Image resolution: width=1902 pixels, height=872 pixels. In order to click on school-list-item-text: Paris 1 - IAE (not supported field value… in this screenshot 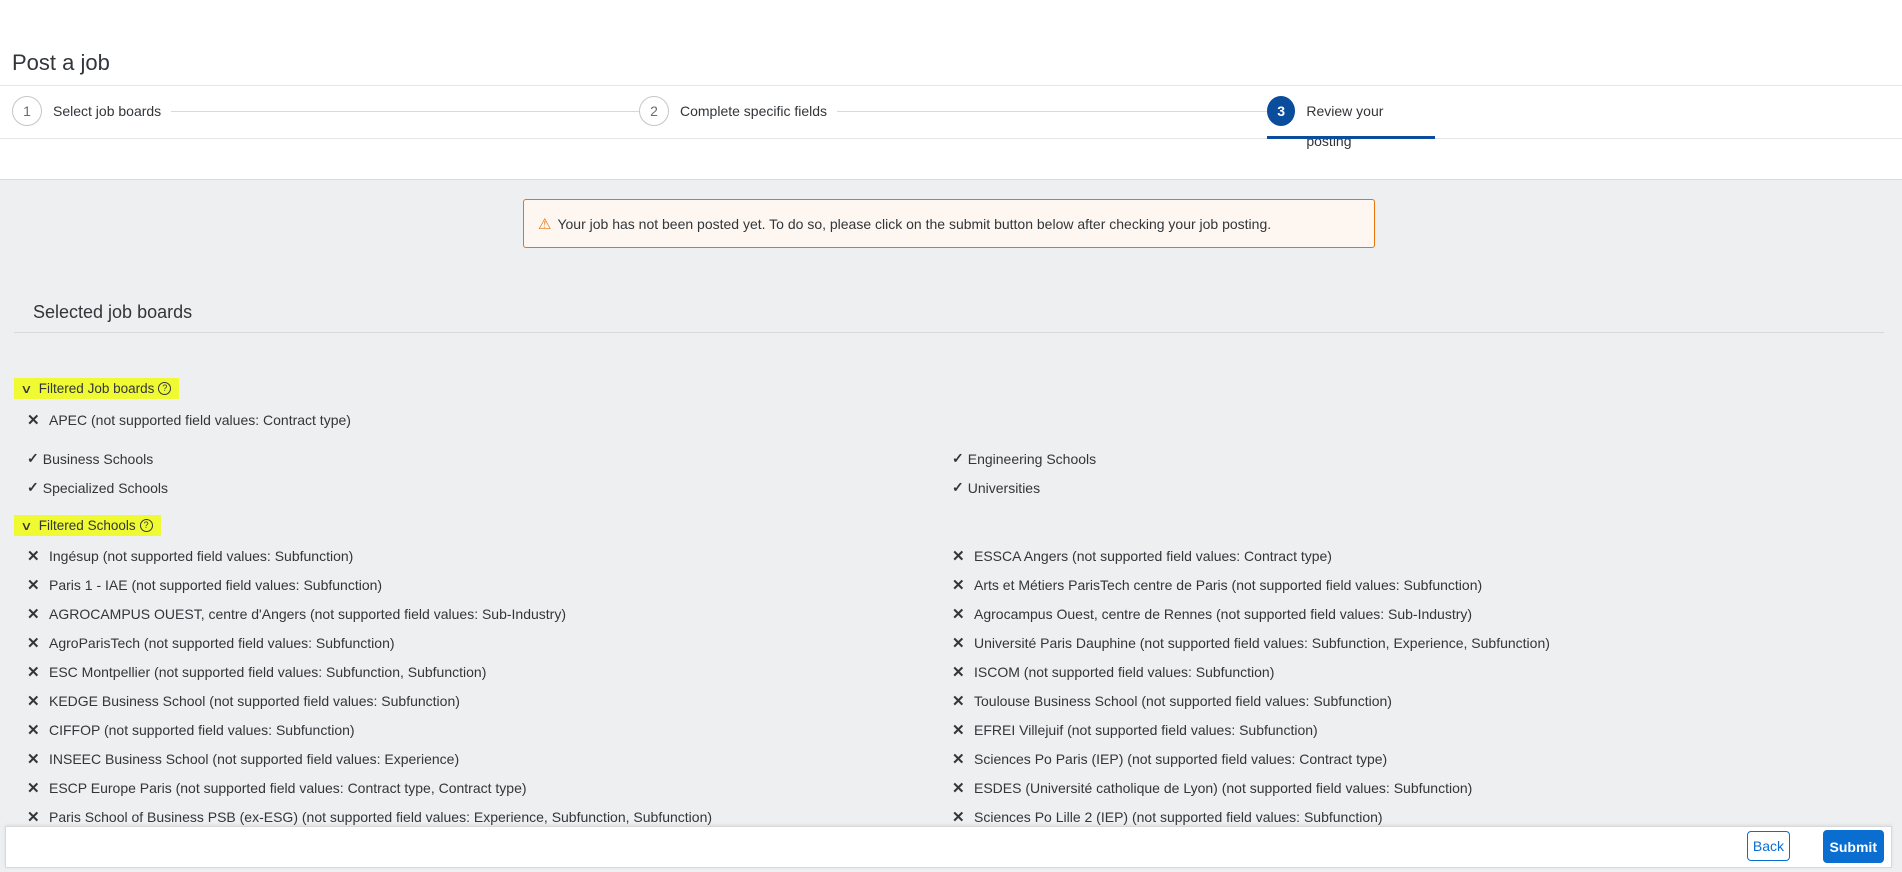, I will do `click(216, 585)`.